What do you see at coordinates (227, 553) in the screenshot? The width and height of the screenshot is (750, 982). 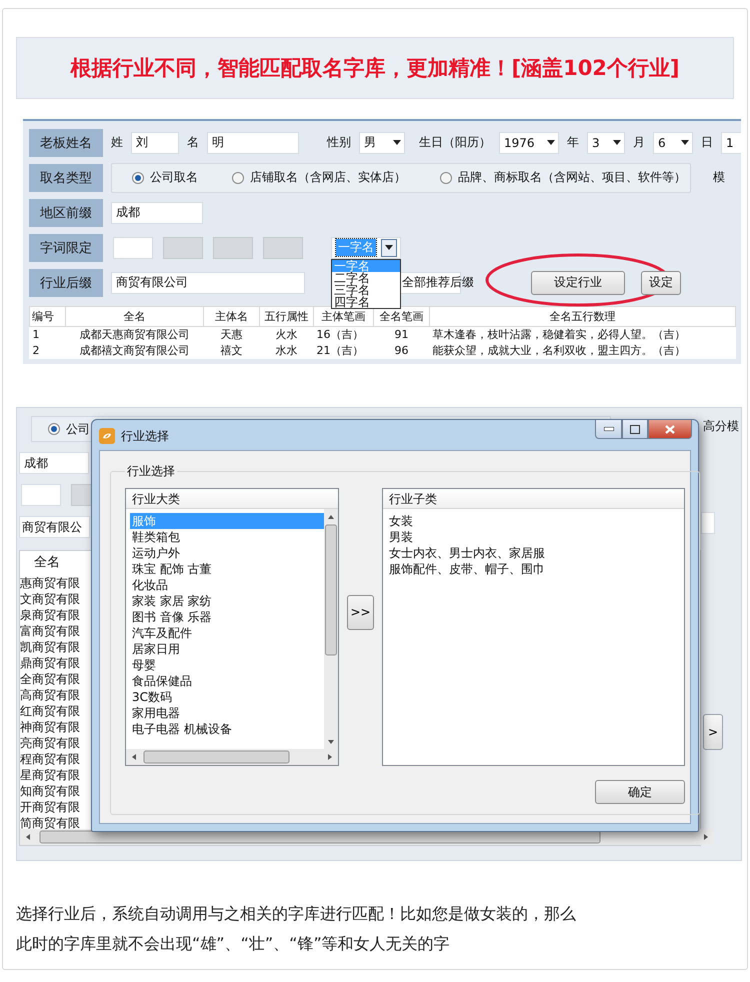 I see `list-item: 运动户外` at bounding box center [227, 553].